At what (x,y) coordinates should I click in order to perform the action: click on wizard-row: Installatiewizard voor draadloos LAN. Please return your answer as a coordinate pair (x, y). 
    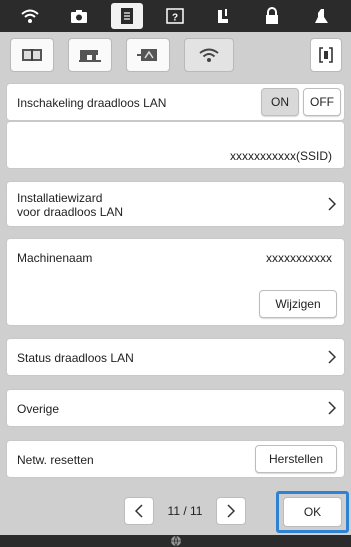
    Looking at the image, I should click on (175, 204).